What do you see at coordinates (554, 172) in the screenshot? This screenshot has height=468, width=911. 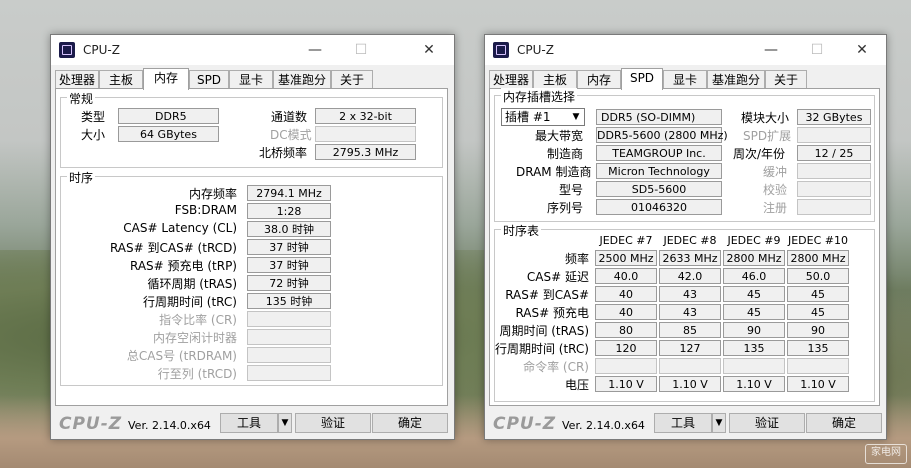 I see `dram-manufacturer-label: DRAM 制造商` at bounding box center [554, 172].